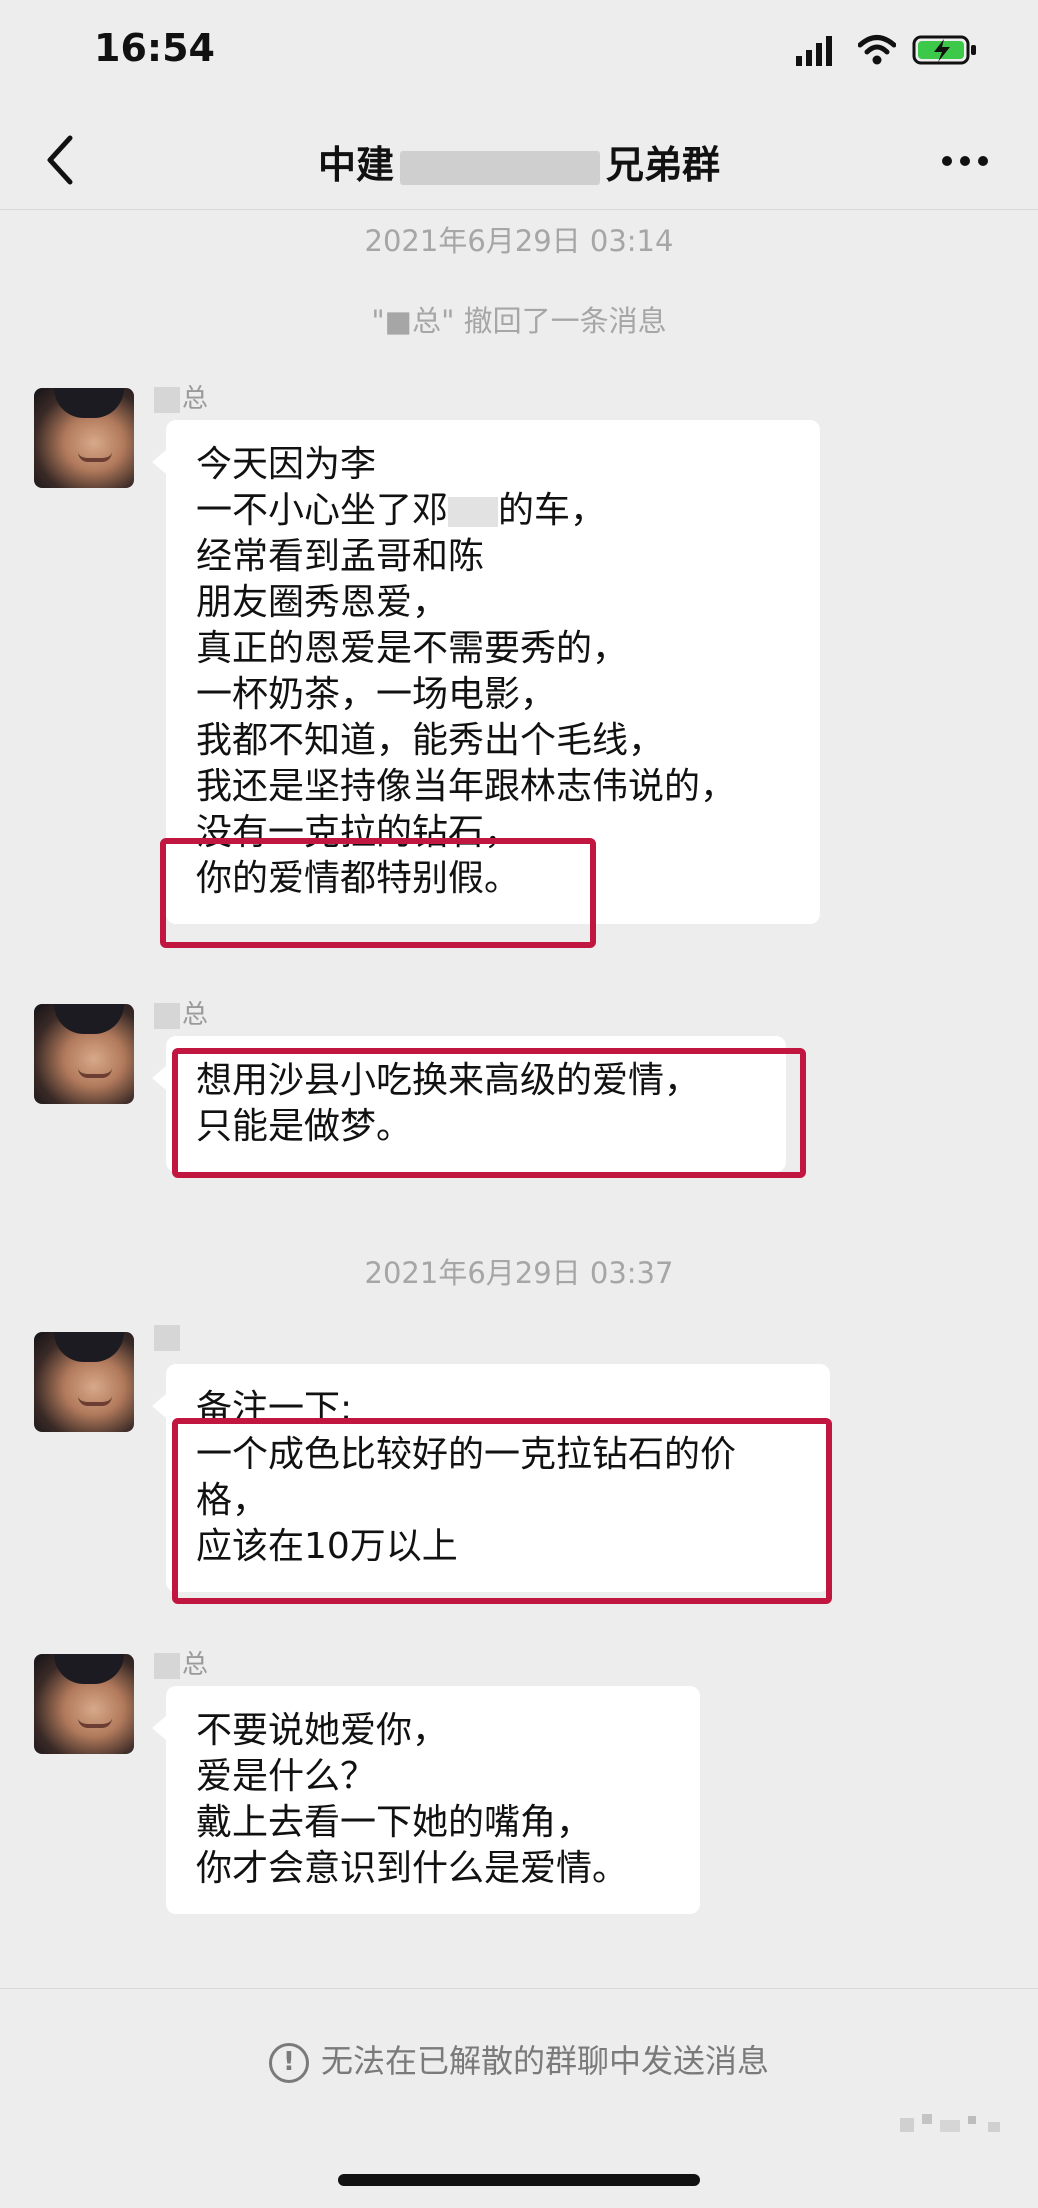 The height and width of the screenshot is (2208, 1038). What do you see at coordinates (412, 648) in the screenshot?
I see `message-line: 真正的恩爱是不需要秀的，` at bounding box center [412, 648].